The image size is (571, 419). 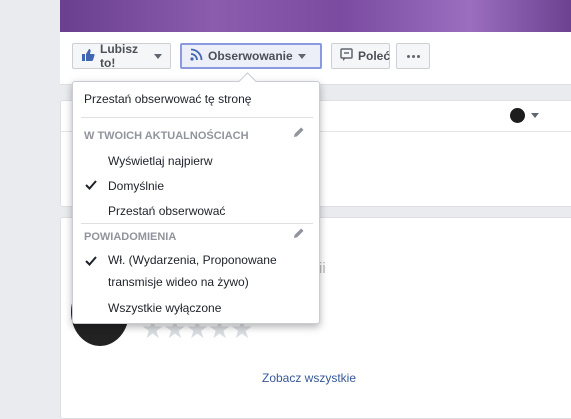 I want to click on like-button: Lubisz to!, so click(x=121, y=56).